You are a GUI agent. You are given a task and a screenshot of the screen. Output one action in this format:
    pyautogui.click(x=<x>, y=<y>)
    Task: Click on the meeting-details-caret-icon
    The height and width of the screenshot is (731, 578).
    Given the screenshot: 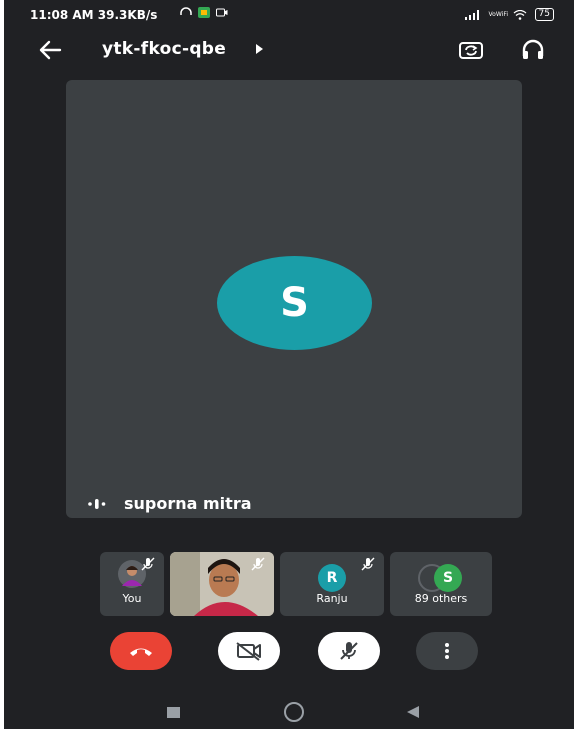 What is the action you would take?
    pyautogui.click(x=259, y=49)
    